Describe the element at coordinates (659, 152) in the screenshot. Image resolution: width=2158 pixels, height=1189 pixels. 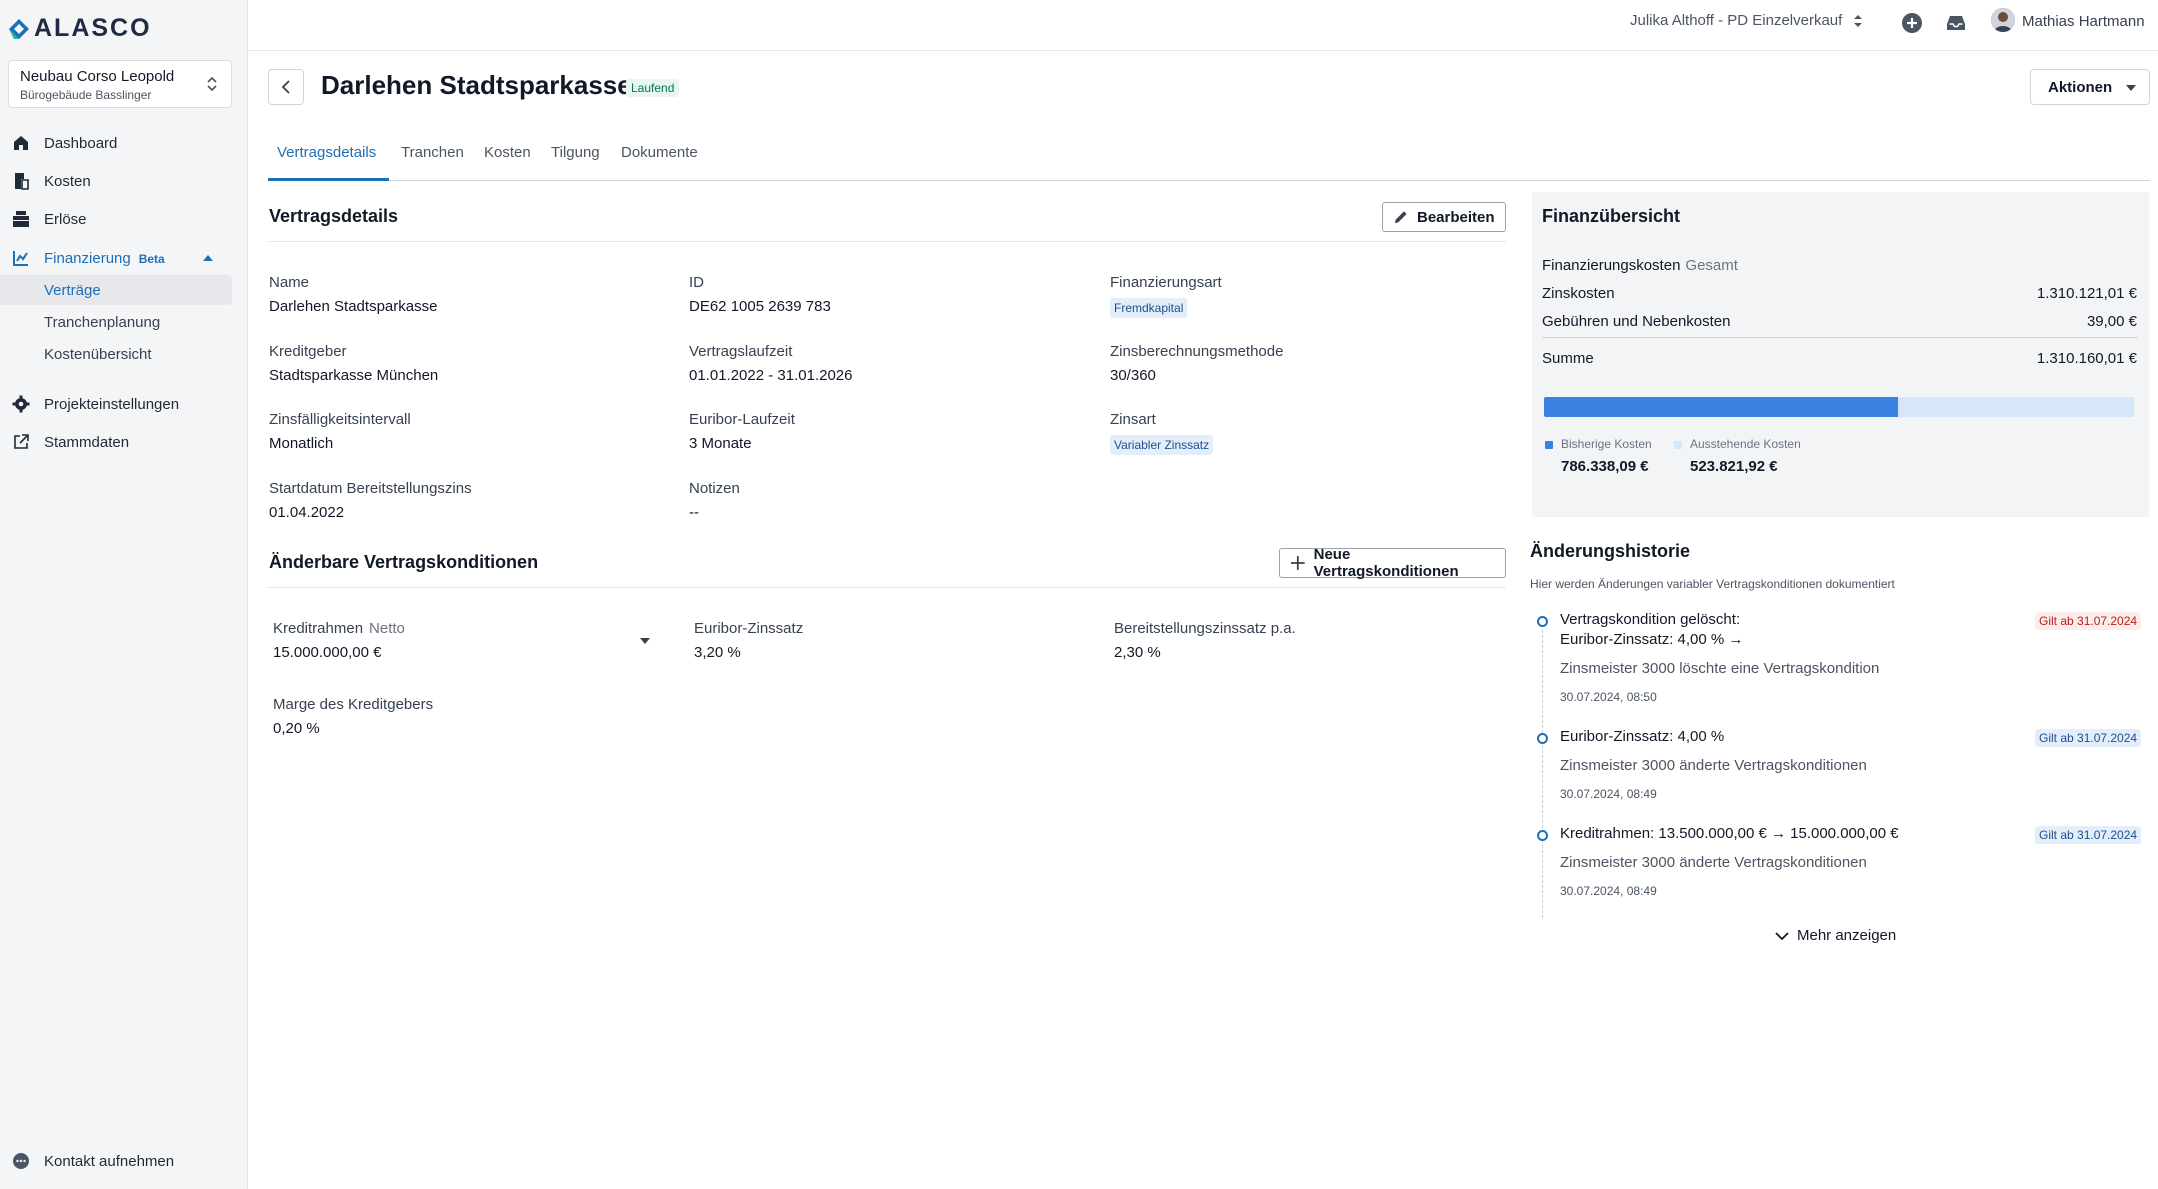
I see `tab-dokumente: Dokumente` at that location.